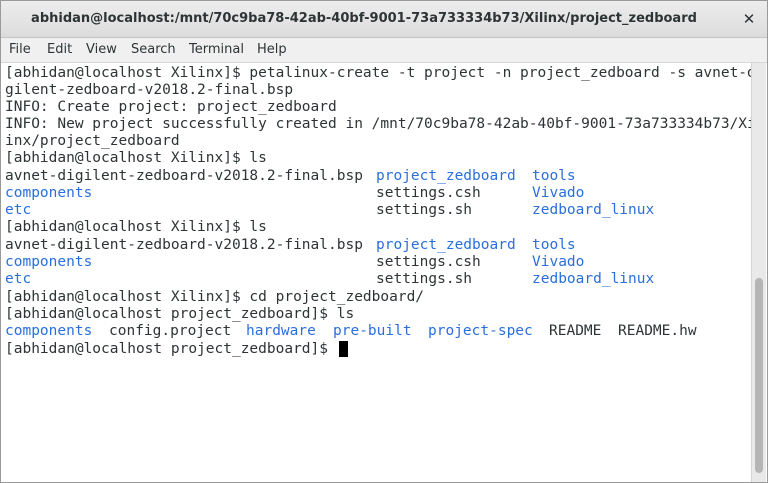 The image size is (768, 483). Describe the element at coordinates (149, 90) in the screenshot. I see `terminal-line: gilent-zedboard-v2018.2-final.bsp` at that location.